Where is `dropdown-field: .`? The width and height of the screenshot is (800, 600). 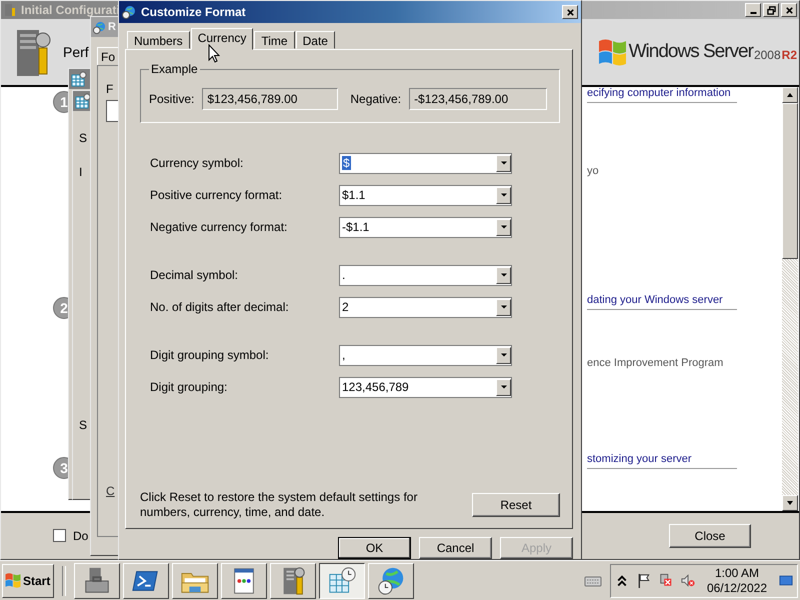 dropdown-field: . is located at coordinates (425, 275).